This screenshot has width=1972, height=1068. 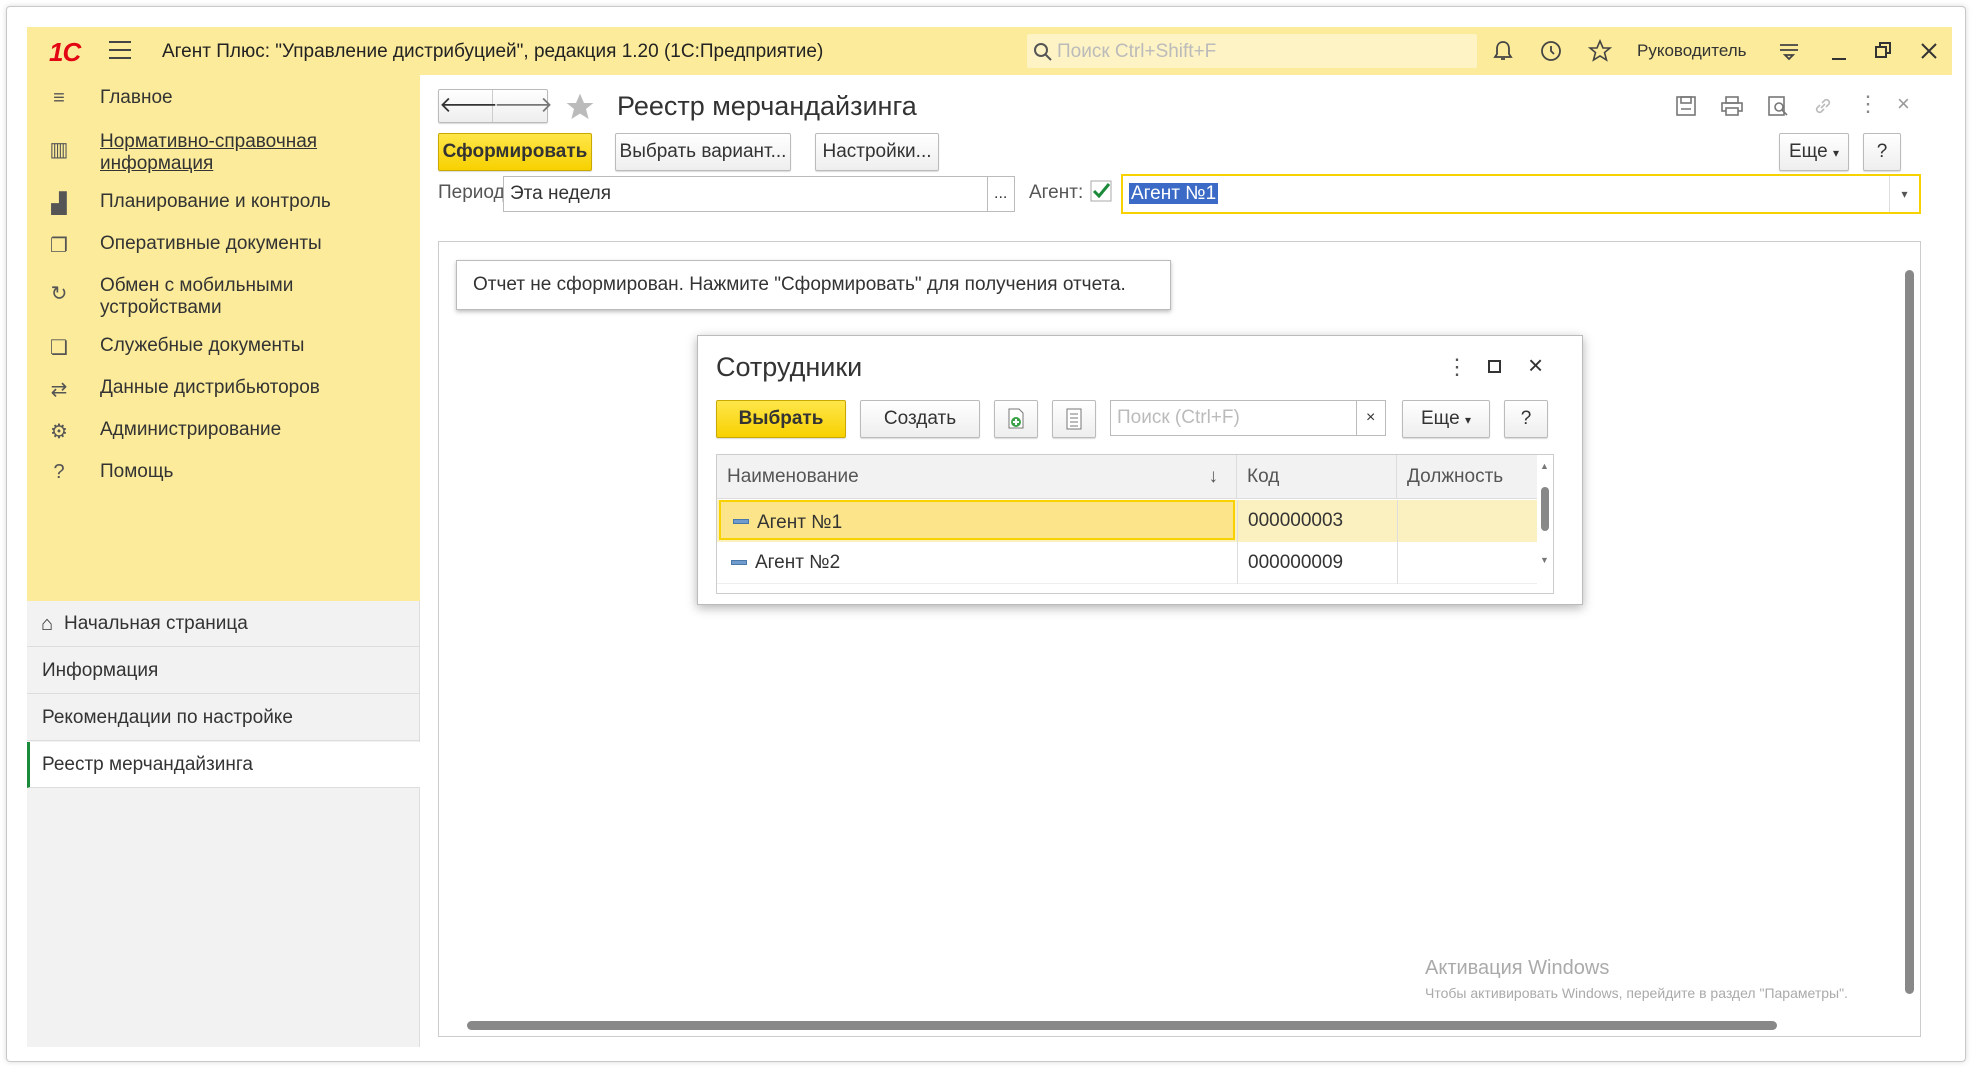 I want to click on print-icon, so click(x=1732, y=106).